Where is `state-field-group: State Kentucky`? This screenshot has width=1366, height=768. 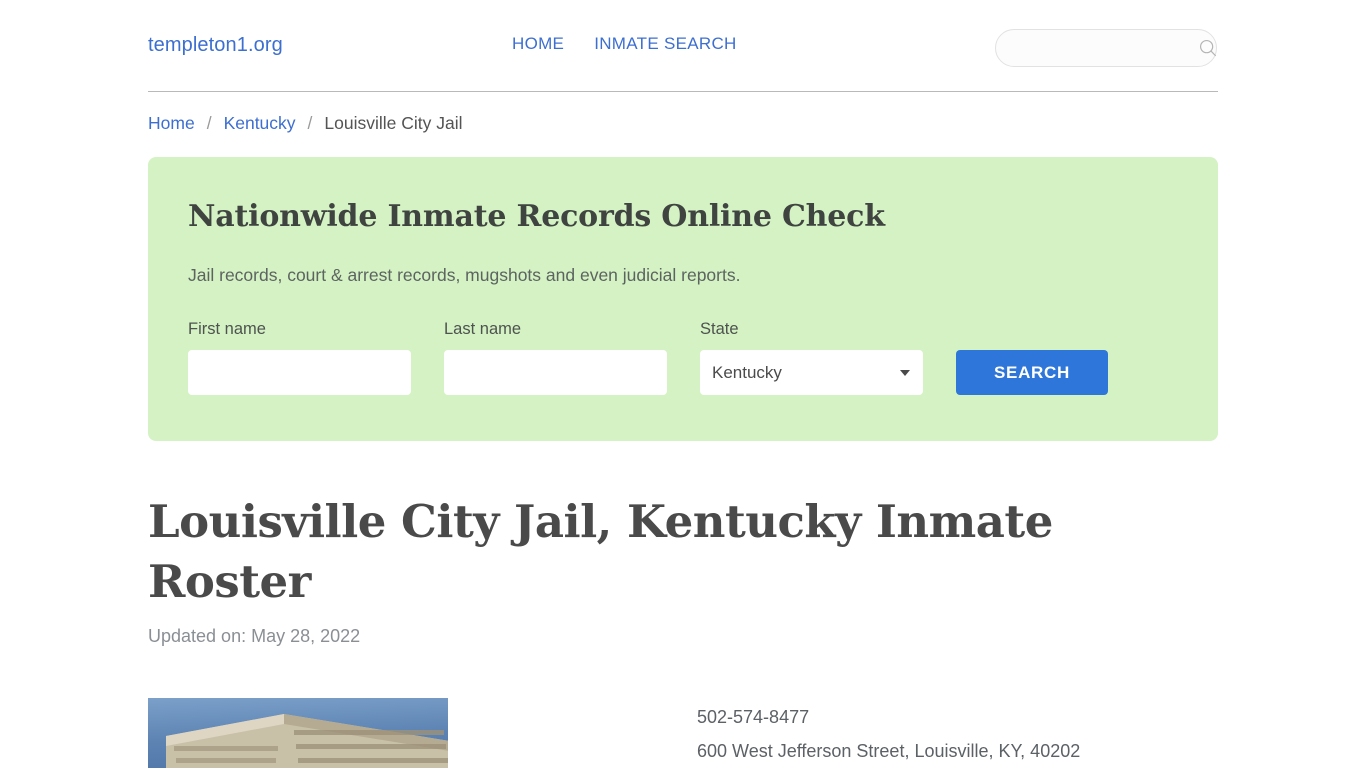
state-field-group: State Kentucky is located at coordinates (811, 357).